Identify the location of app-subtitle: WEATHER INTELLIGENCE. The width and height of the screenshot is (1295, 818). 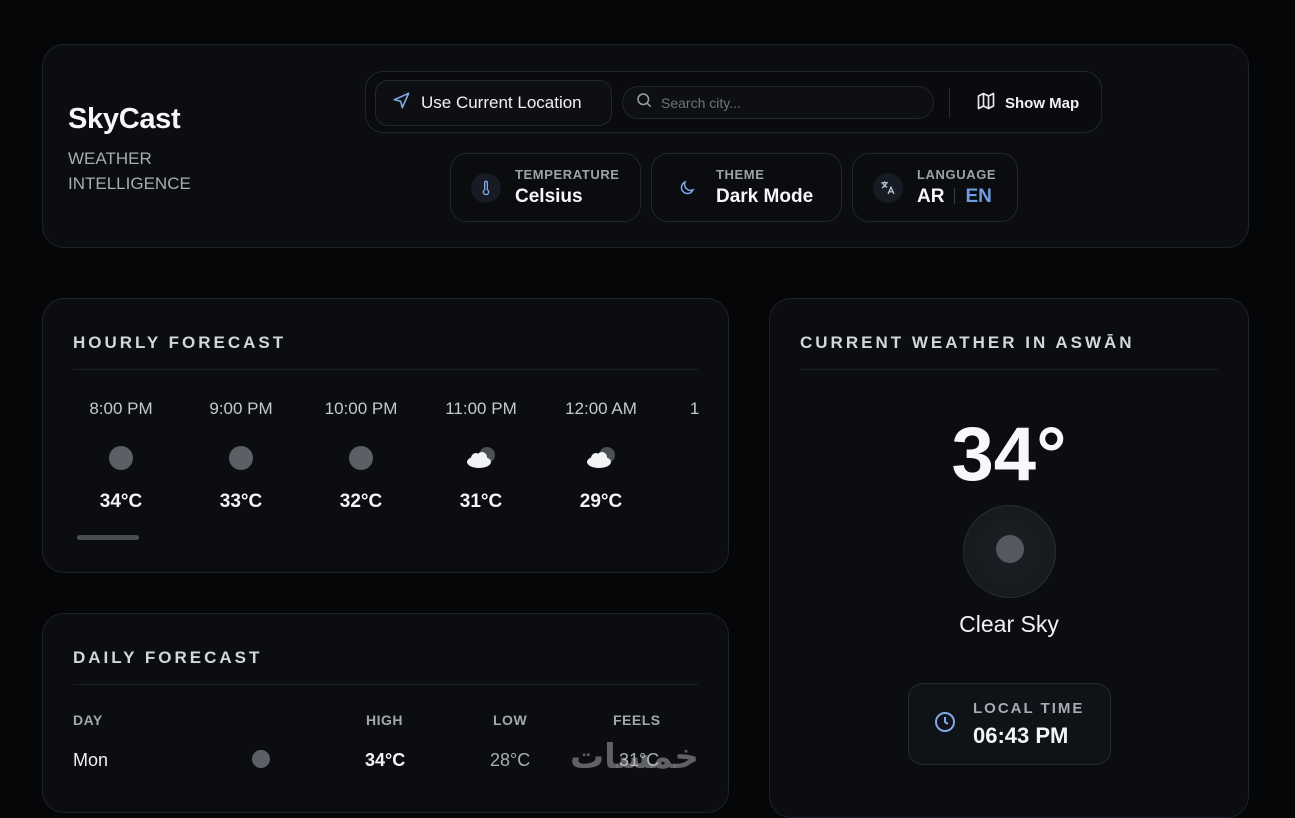
(129, 171).